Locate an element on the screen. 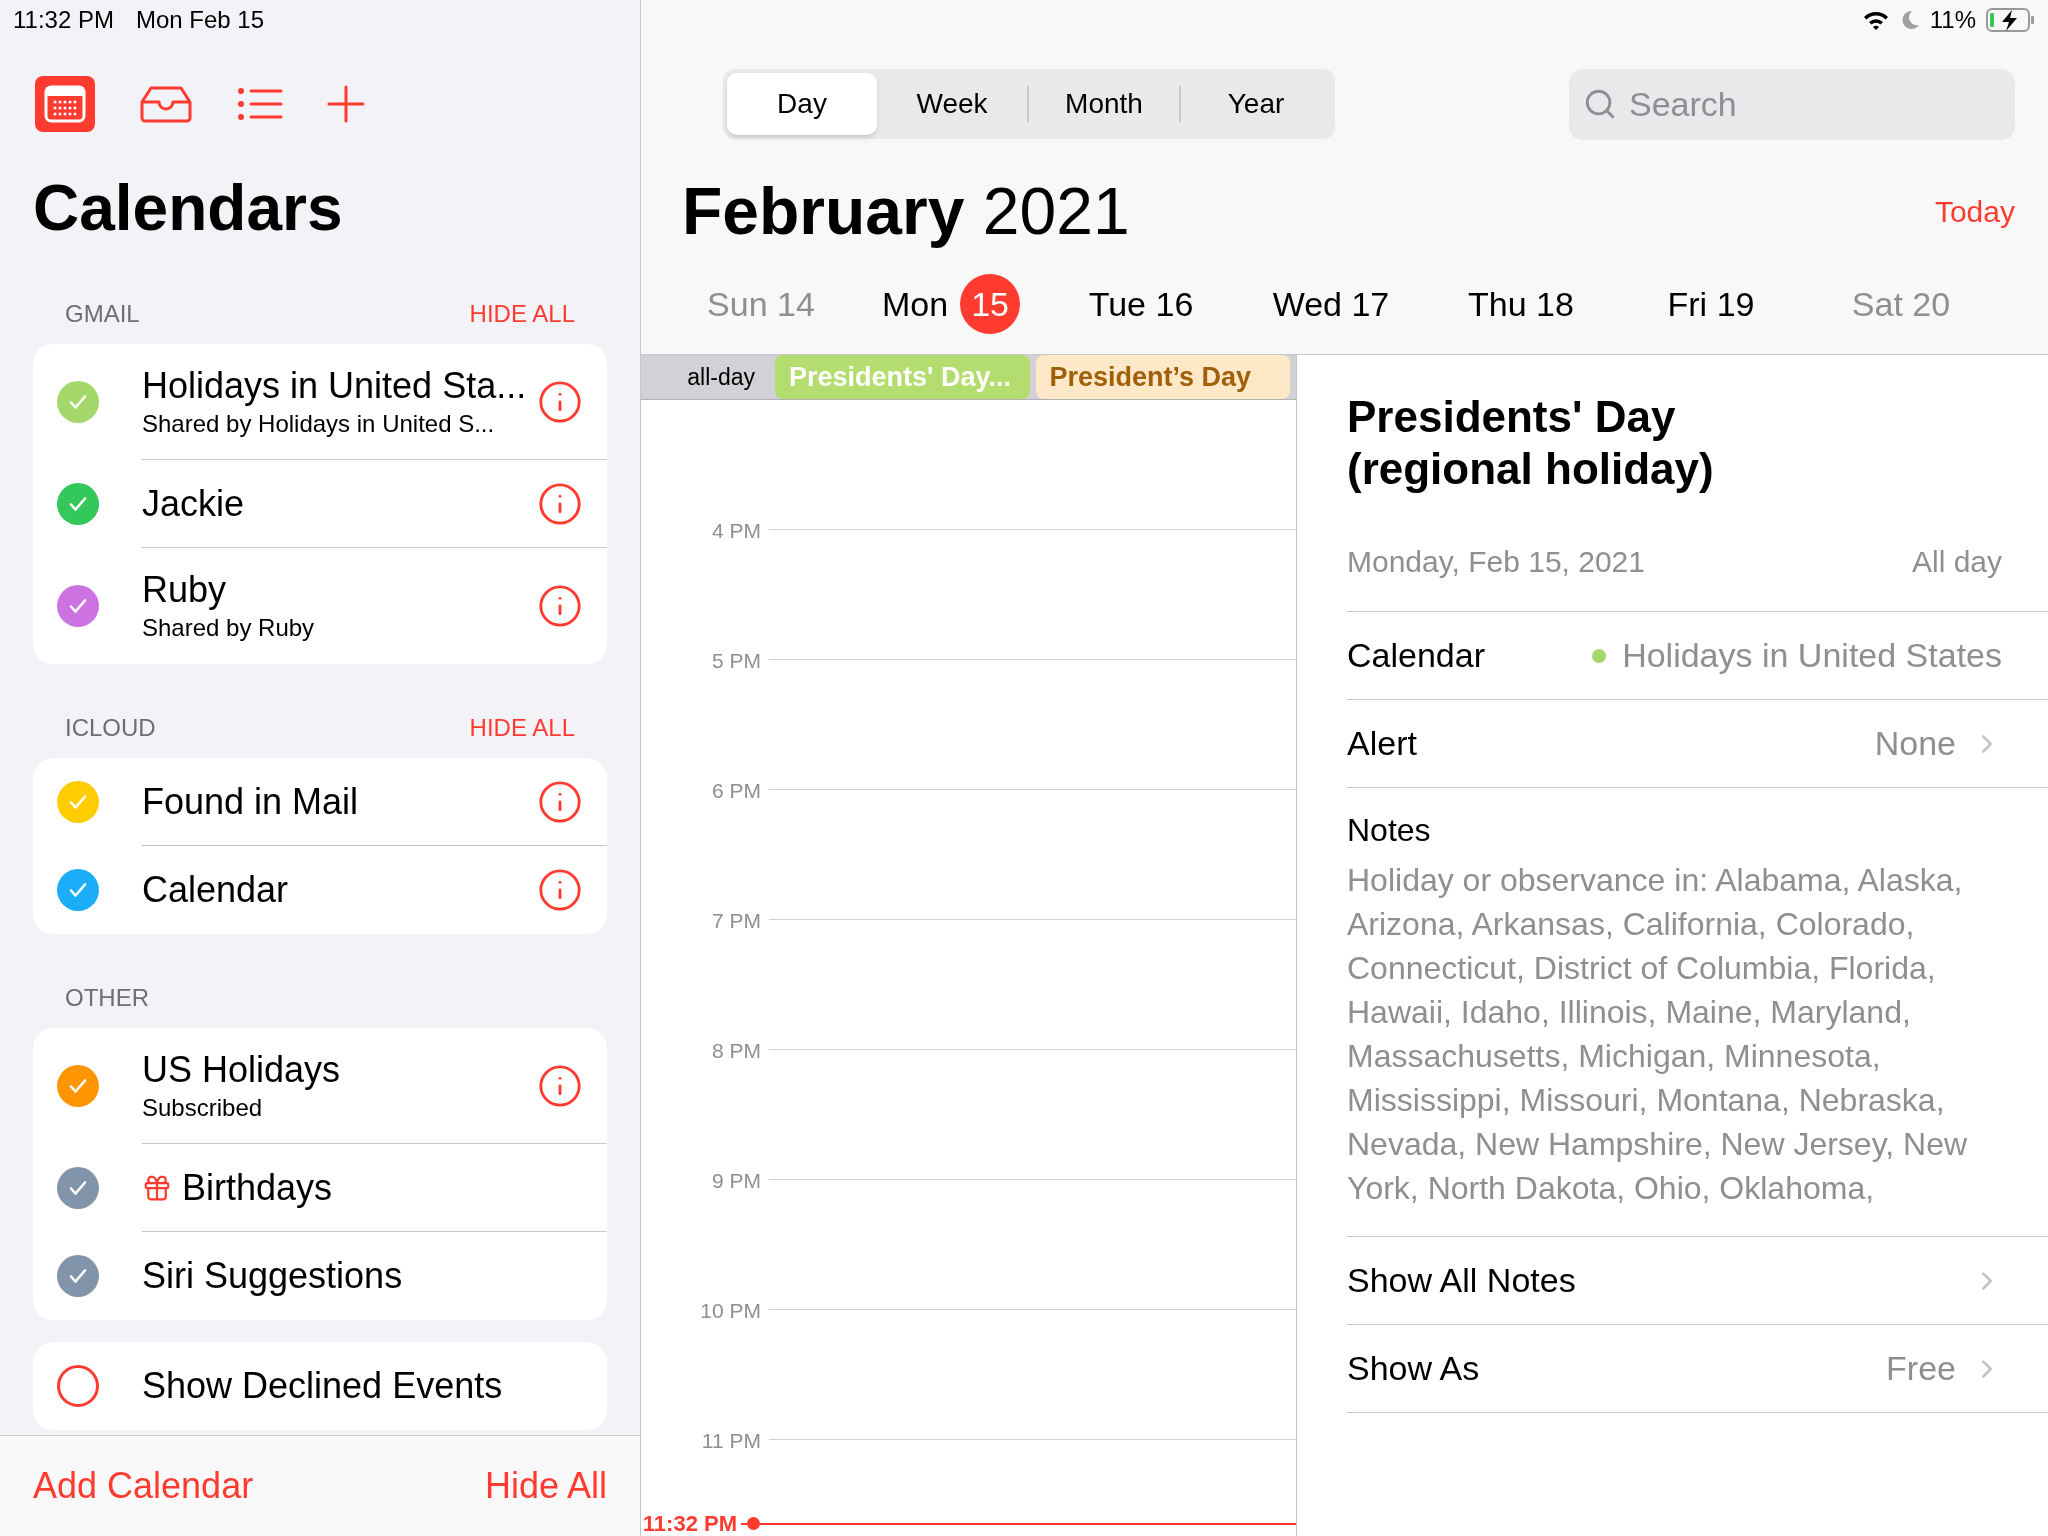 This screenshot has height=1536, width=2048. section-header: GMAIL is located at coordinates (102, 314).